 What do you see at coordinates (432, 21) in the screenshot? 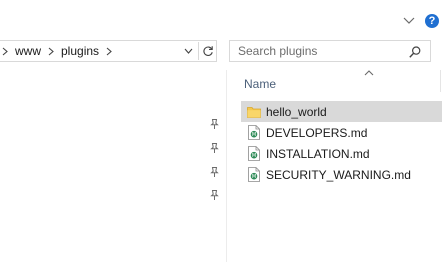
I see `help-icon: ?` at bounding box center [432, 21].